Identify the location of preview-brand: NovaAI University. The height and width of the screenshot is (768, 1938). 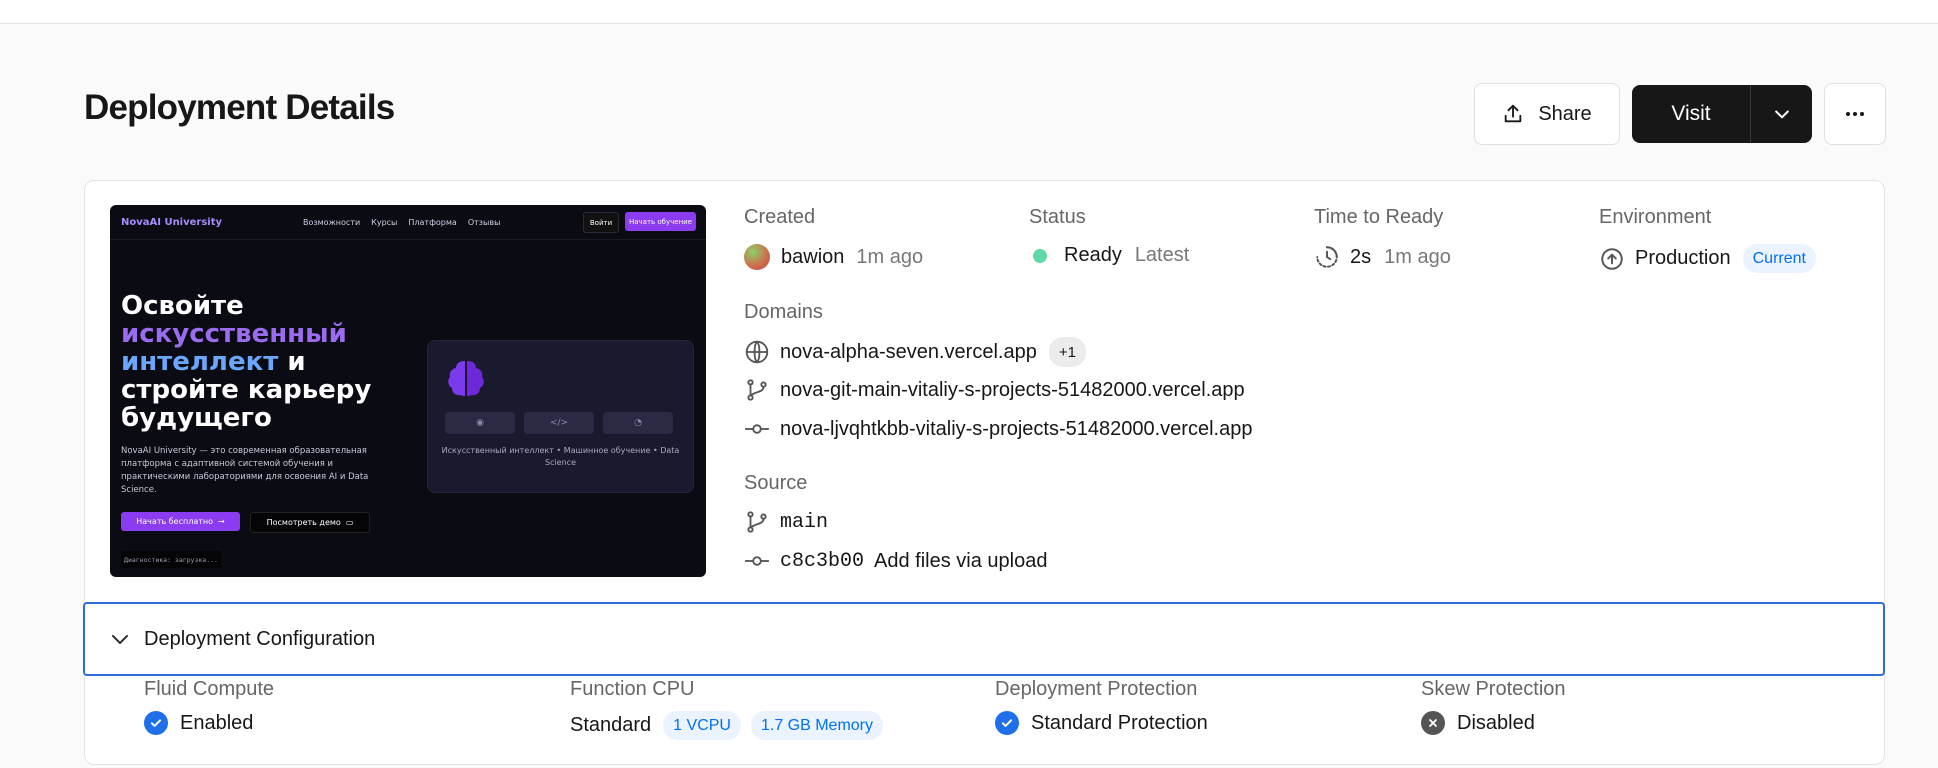
(172, 222).